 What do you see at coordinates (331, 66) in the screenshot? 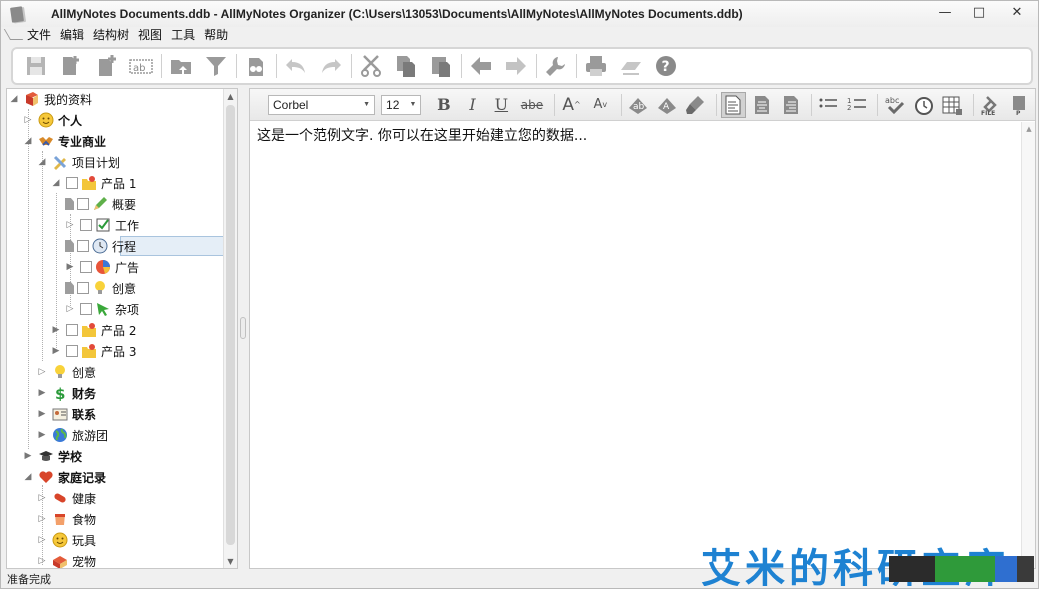
I see `redo-icon` at bounding box center [331, 66].